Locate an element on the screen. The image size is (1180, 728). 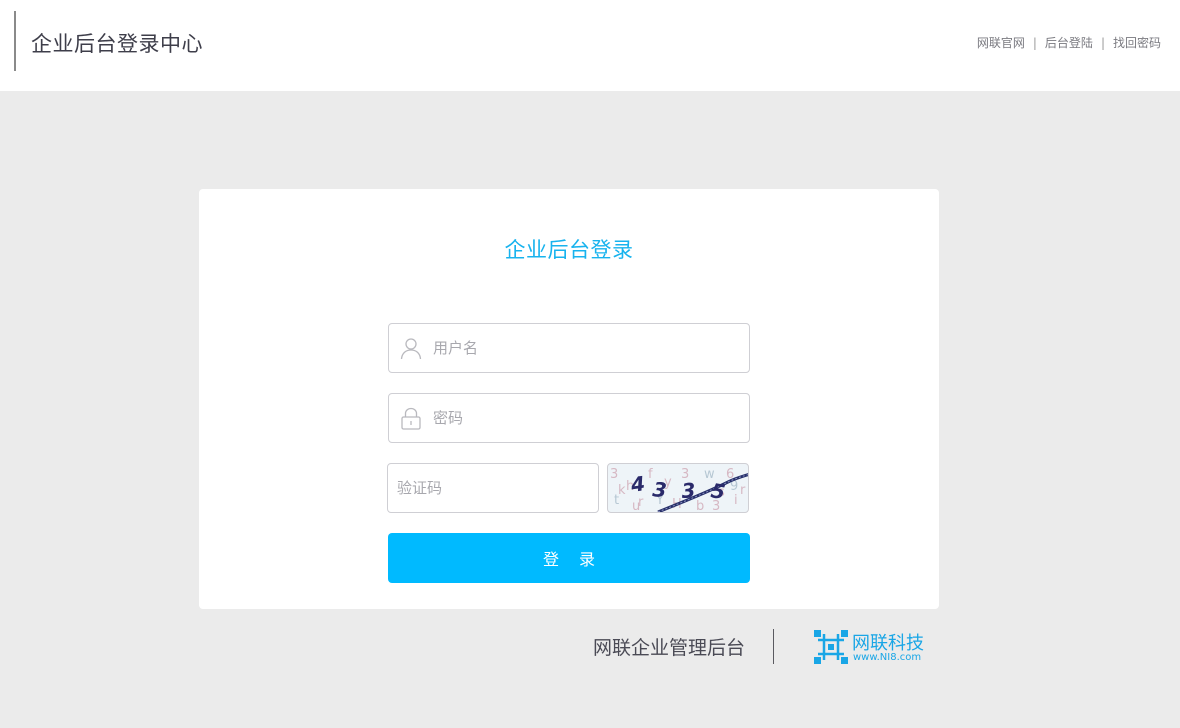
svg-text: t is located at coordinates (616, 500).